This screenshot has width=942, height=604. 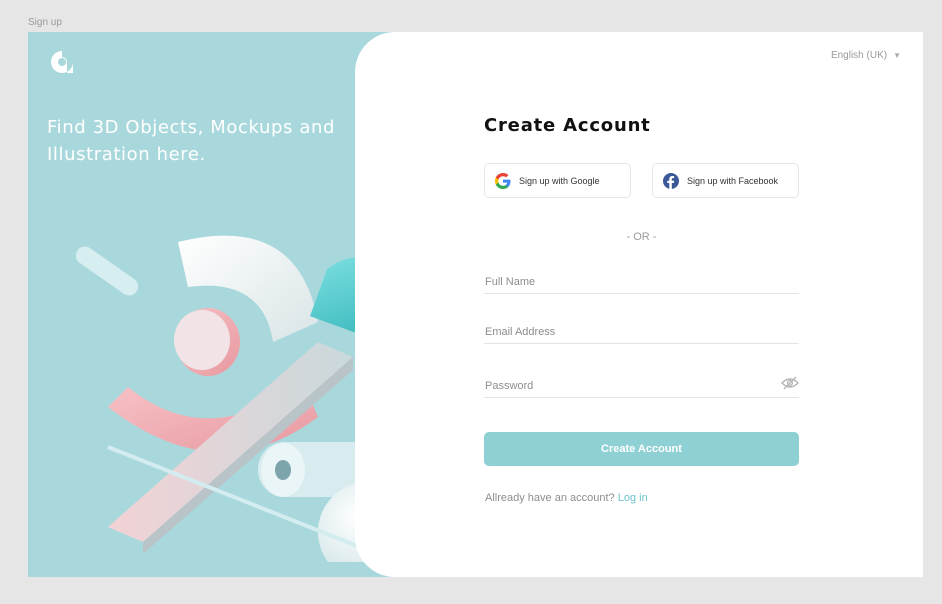 What do you see at coordinates (790, 383) in the screenshot?
I see `eye-off-icon` at bounding box center [790, 383].